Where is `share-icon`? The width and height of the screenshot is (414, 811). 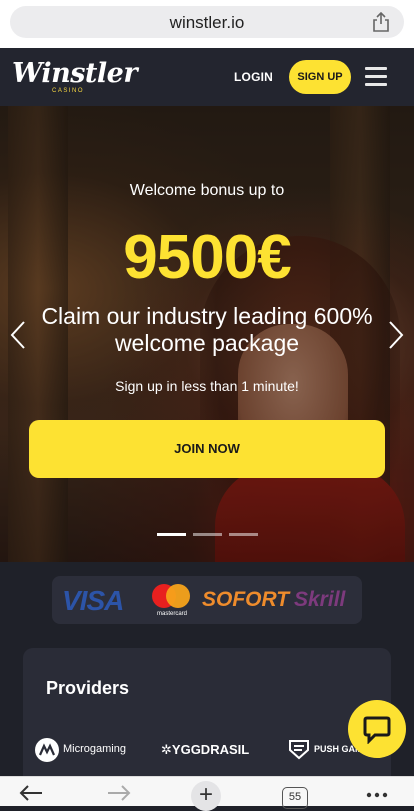
share-icon is located at coordinates (381, 22).